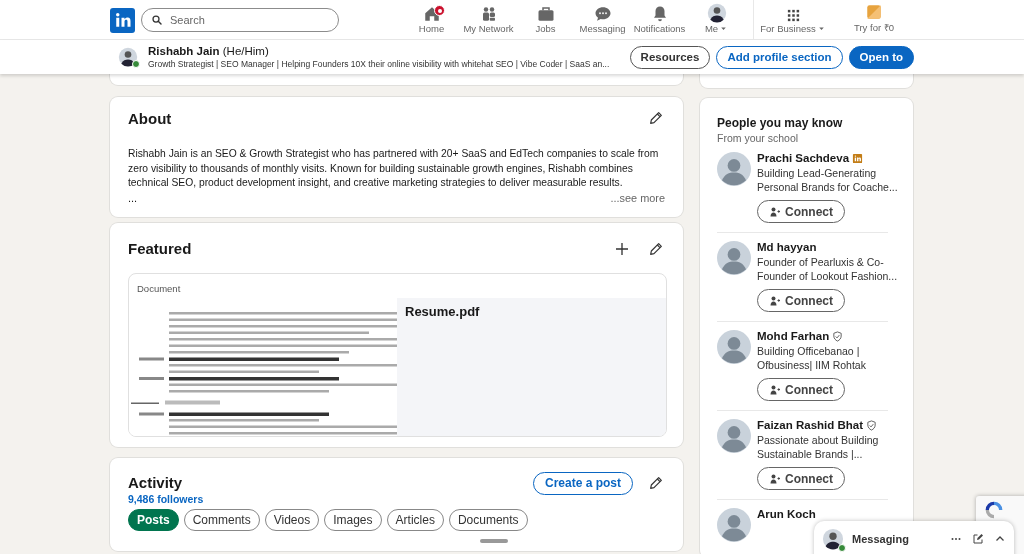  What do you see at coordinates (494, 540) in the screenshot?
I see `scroll-handle` at bounding box center [494, 540].